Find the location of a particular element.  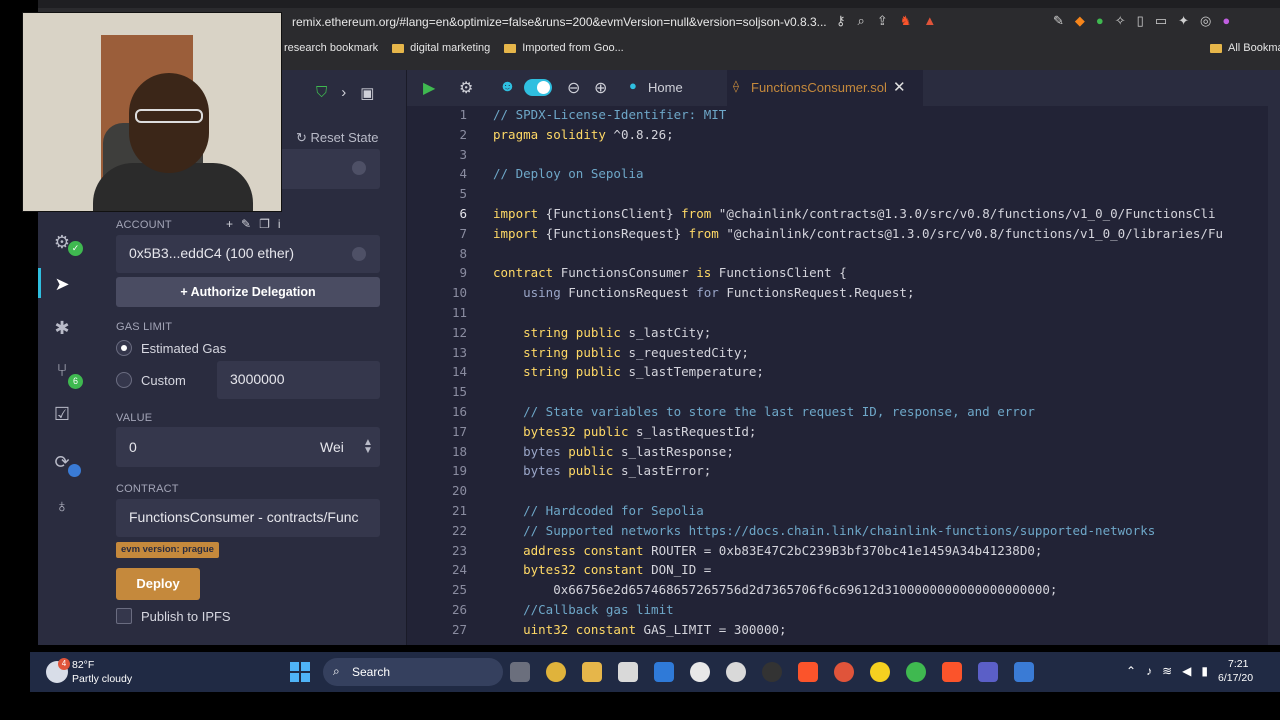

all-bookmarks: All Bookmar is located at coordinates (1245, 48).